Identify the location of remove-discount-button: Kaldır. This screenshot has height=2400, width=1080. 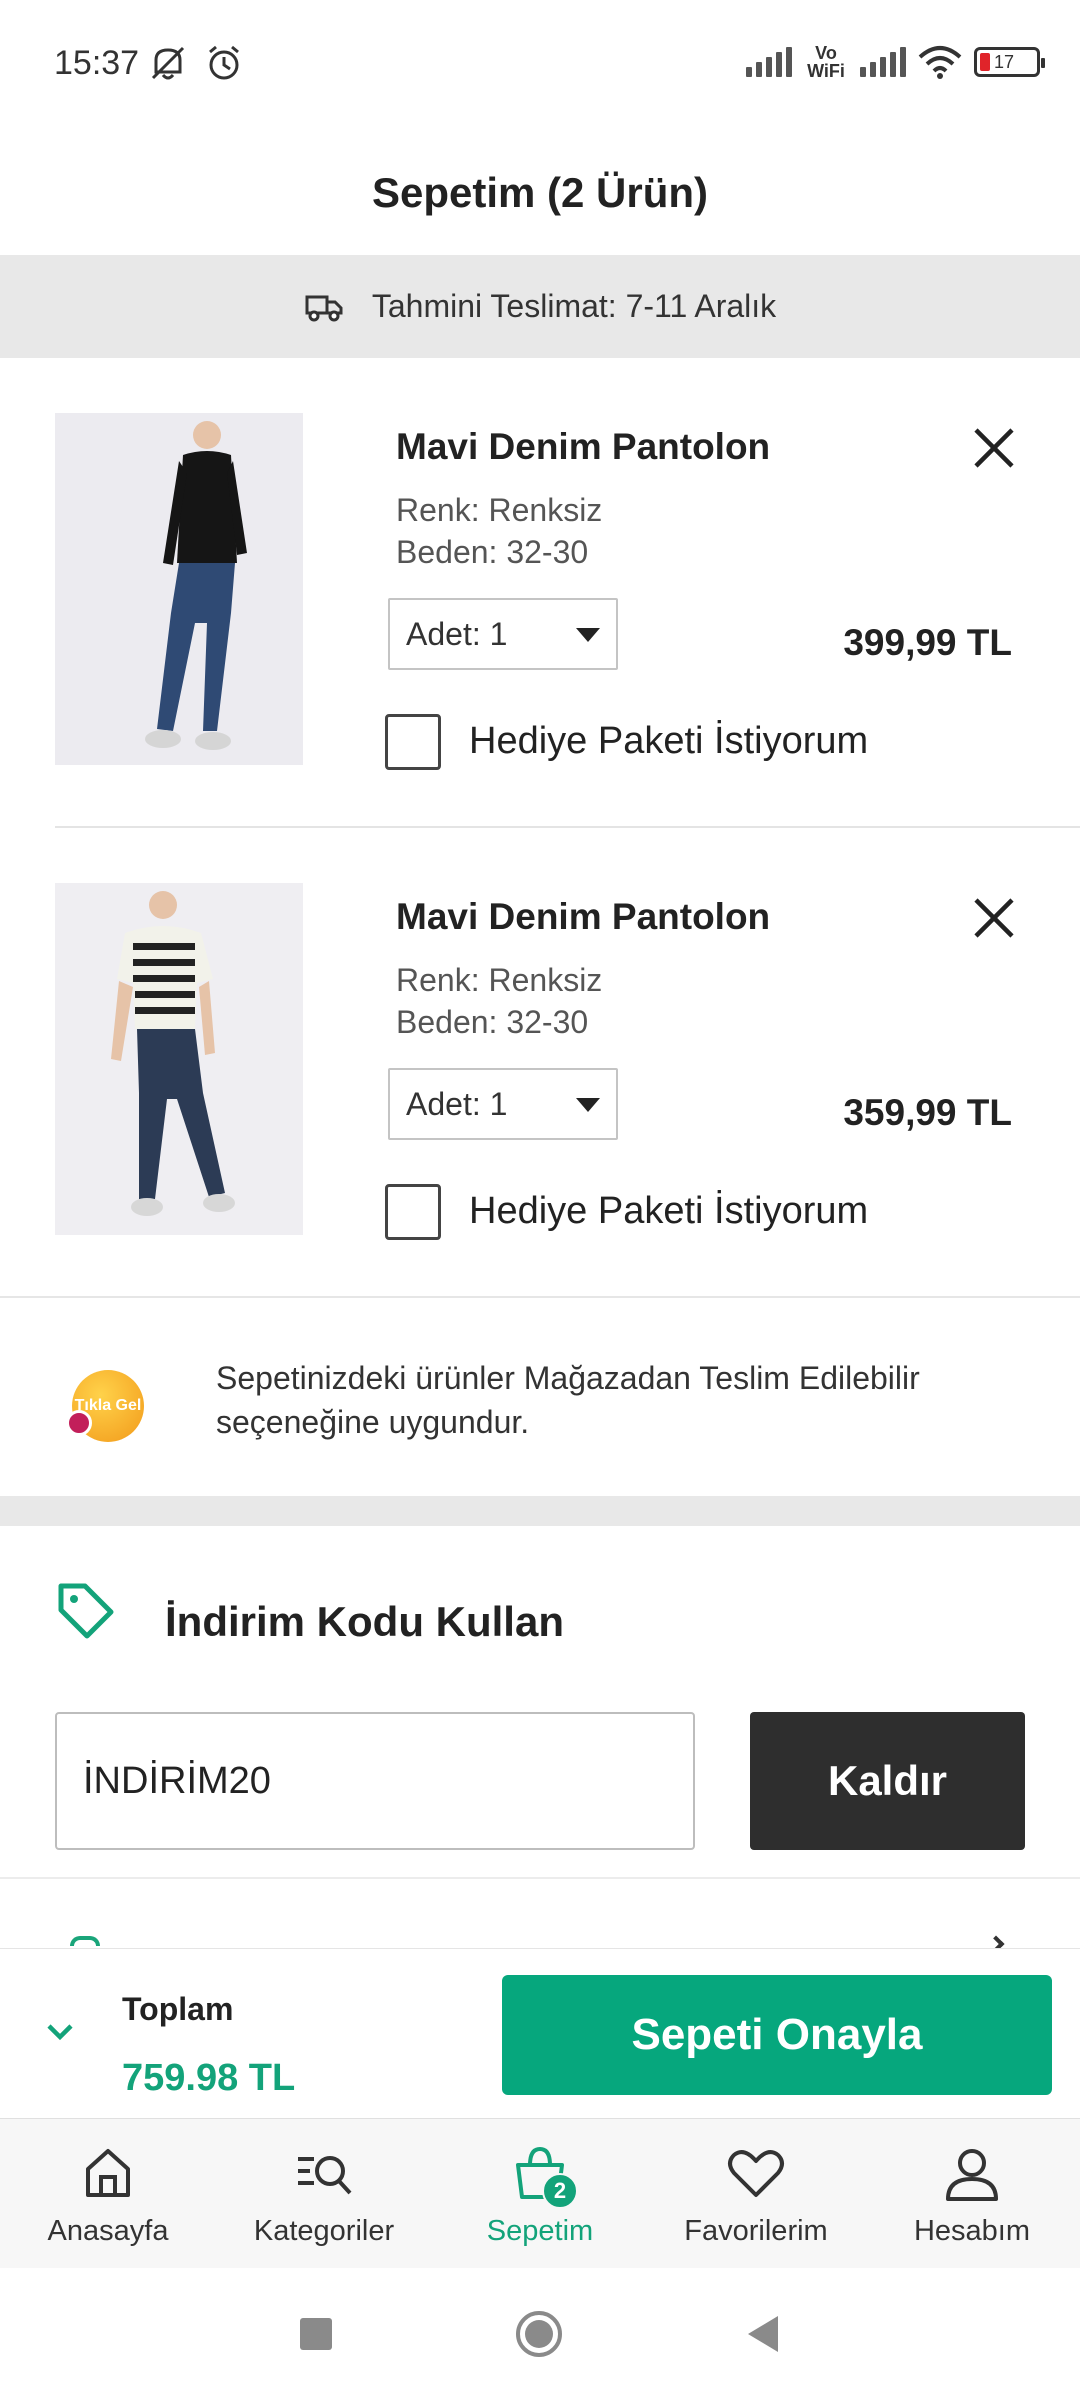
(887, 1781).